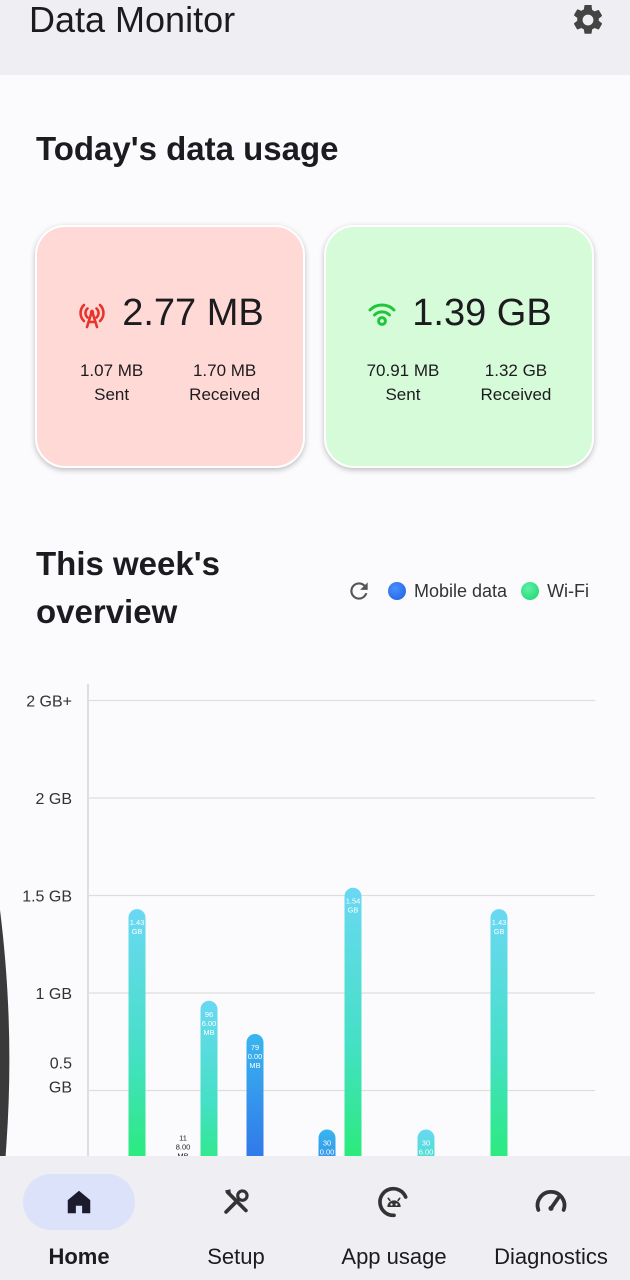 This screenshot has height=1280, width=630. Describe the element at coordinates (461, 590) in the screenshot. I see `legend-mobile-label: Mobile data` at that location.